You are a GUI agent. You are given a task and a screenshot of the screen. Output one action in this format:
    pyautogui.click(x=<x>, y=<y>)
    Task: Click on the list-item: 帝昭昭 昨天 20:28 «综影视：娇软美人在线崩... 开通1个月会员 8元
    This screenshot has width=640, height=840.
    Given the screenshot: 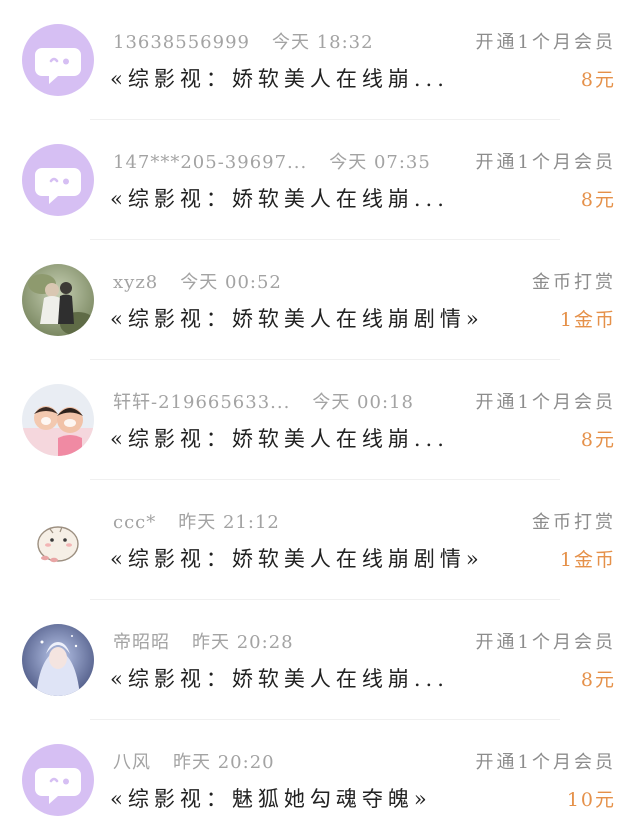 What is the action you would take?
    pyautogui.click(x=320, y=660)
    